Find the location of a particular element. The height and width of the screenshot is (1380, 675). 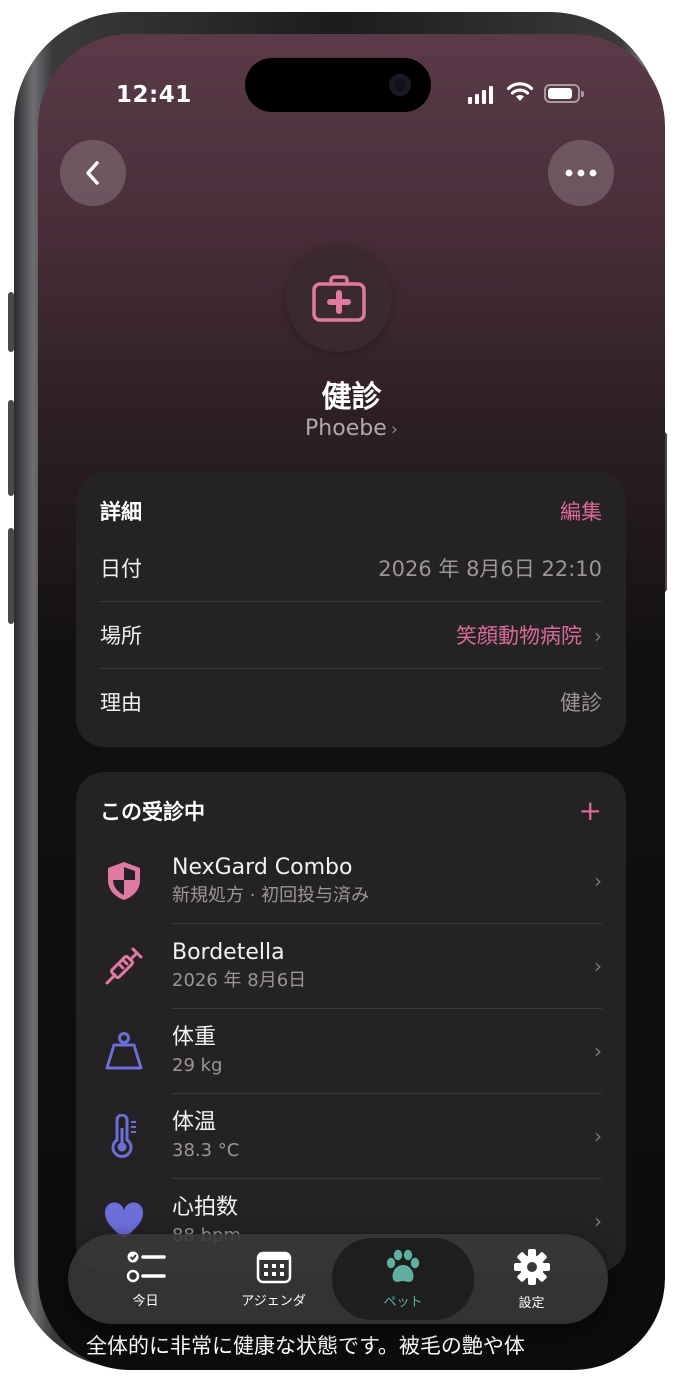

item-title: 心拍数 is located at coordinates (205, 1207).